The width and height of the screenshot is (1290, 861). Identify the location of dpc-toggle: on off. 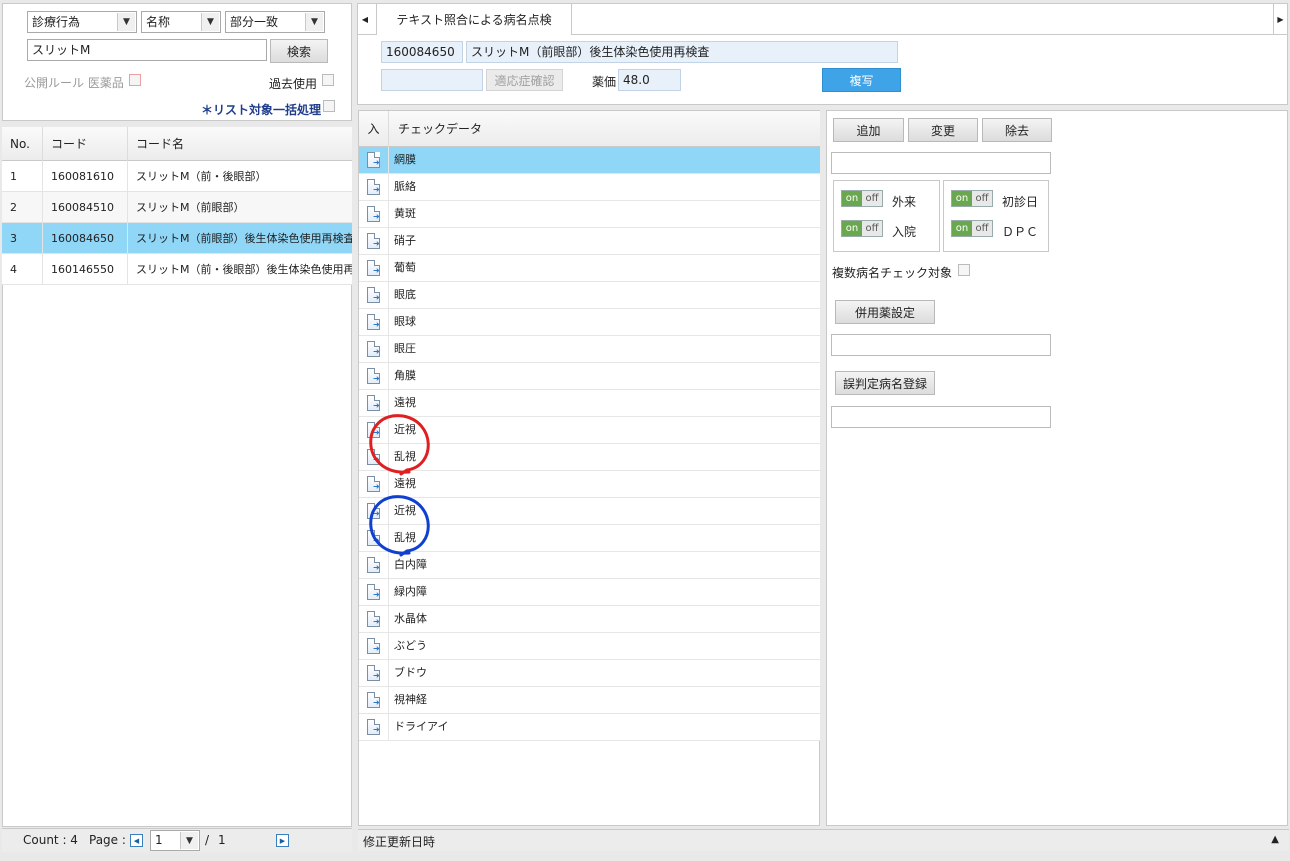
(972, 228).